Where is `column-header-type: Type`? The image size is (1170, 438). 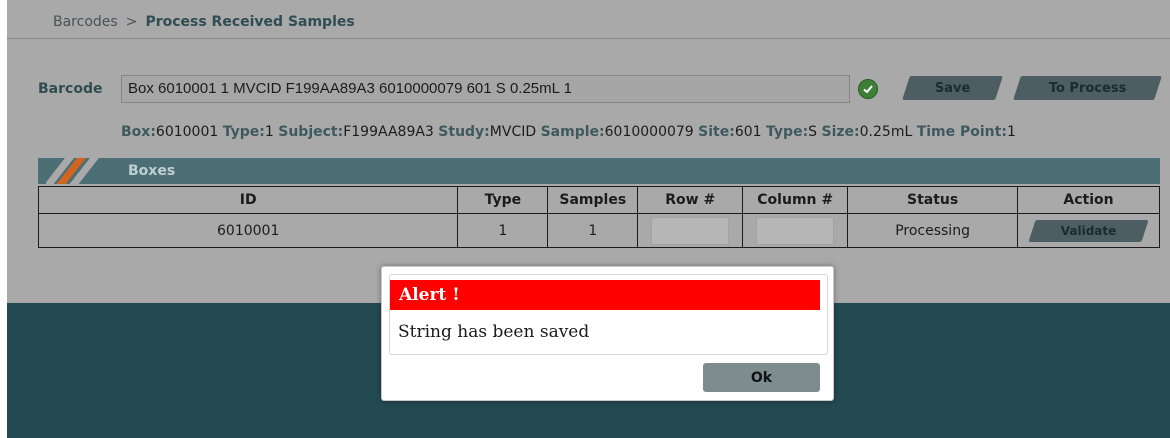 column-header-type: Type is located at coordinates (503, 200).